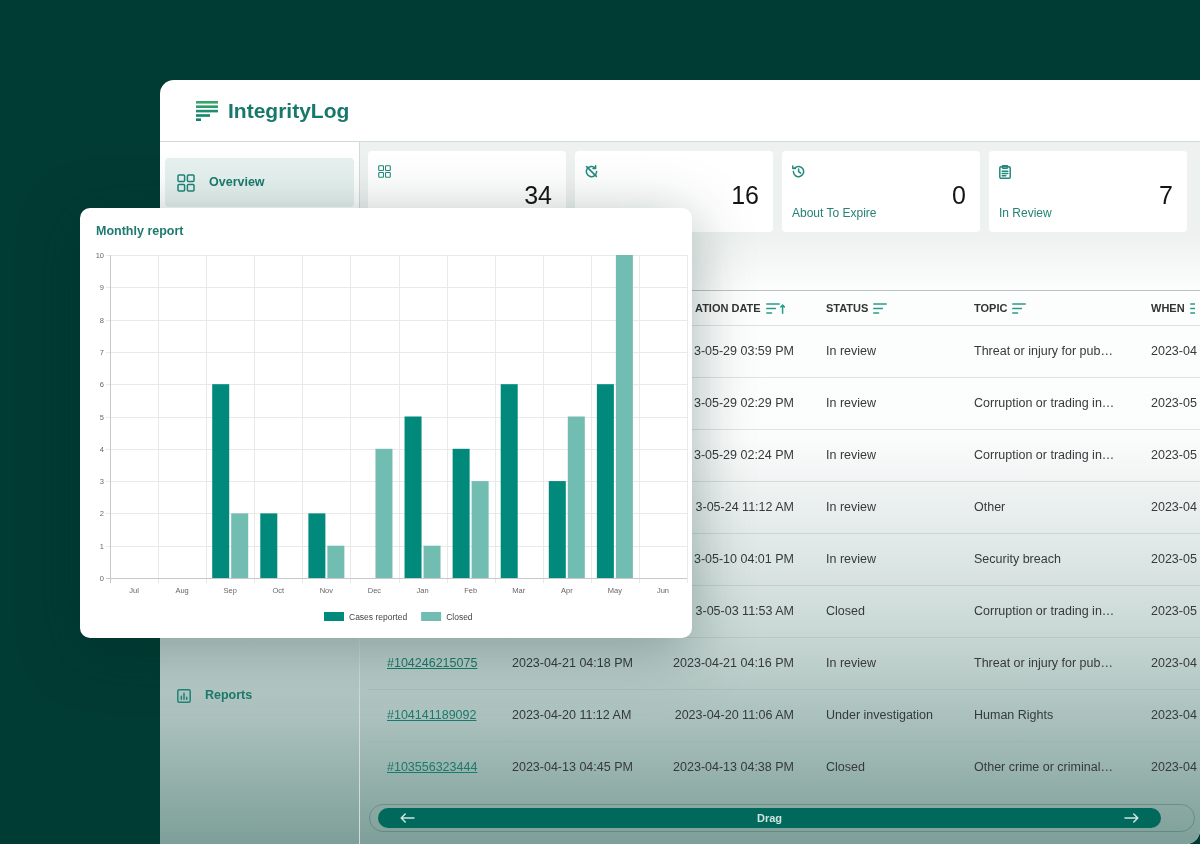 The height and width of the screenshot is (844, 1200). Describe the element at coordinates (269, 545) in the screenshot. I see `bar` at that location.